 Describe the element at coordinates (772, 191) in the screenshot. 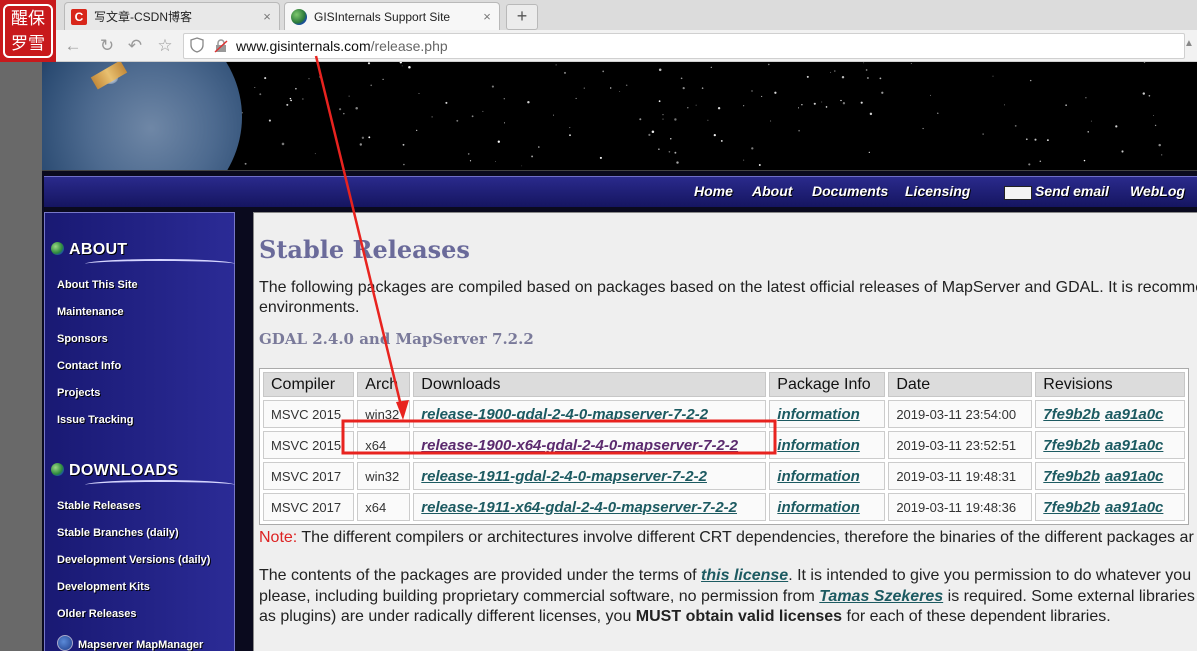

I see `nav-about: About` at that location.